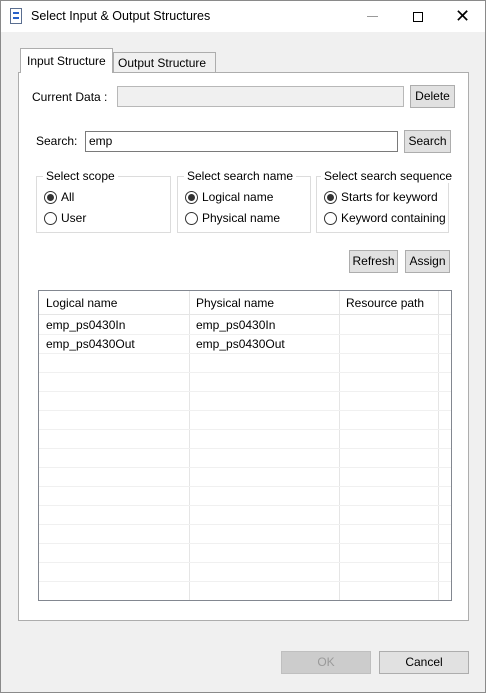  What do you see at coordinates (164, 62) in the screenshot?
I see `tab-output-structure: Output Structure` at bounding box center [164, 62].